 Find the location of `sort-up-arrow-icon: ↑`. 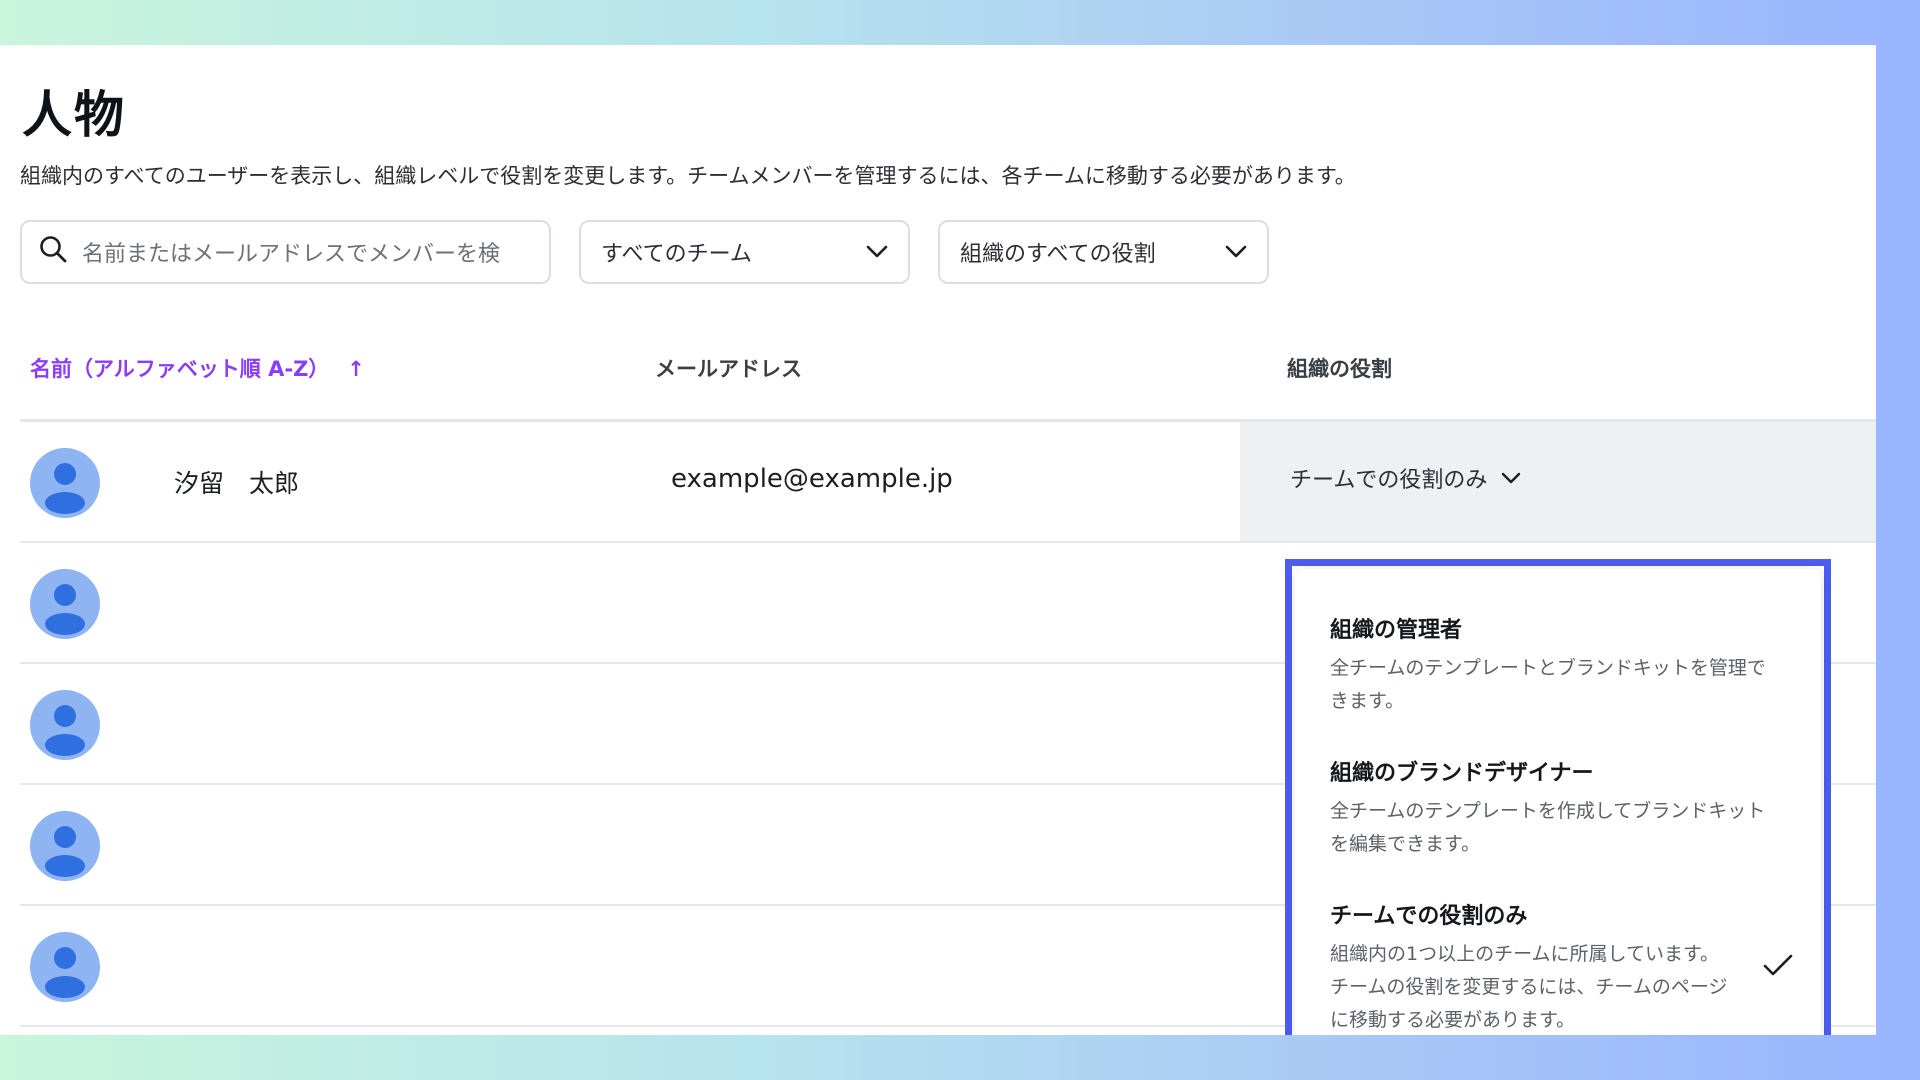

sort-up-arrow-icon: ↑ is located at coordinates (356, 369).